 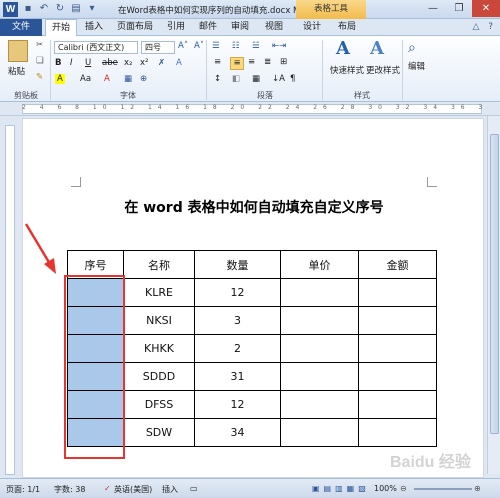 I want to click on borders-icon: ▦, so click(x=256, y=79).